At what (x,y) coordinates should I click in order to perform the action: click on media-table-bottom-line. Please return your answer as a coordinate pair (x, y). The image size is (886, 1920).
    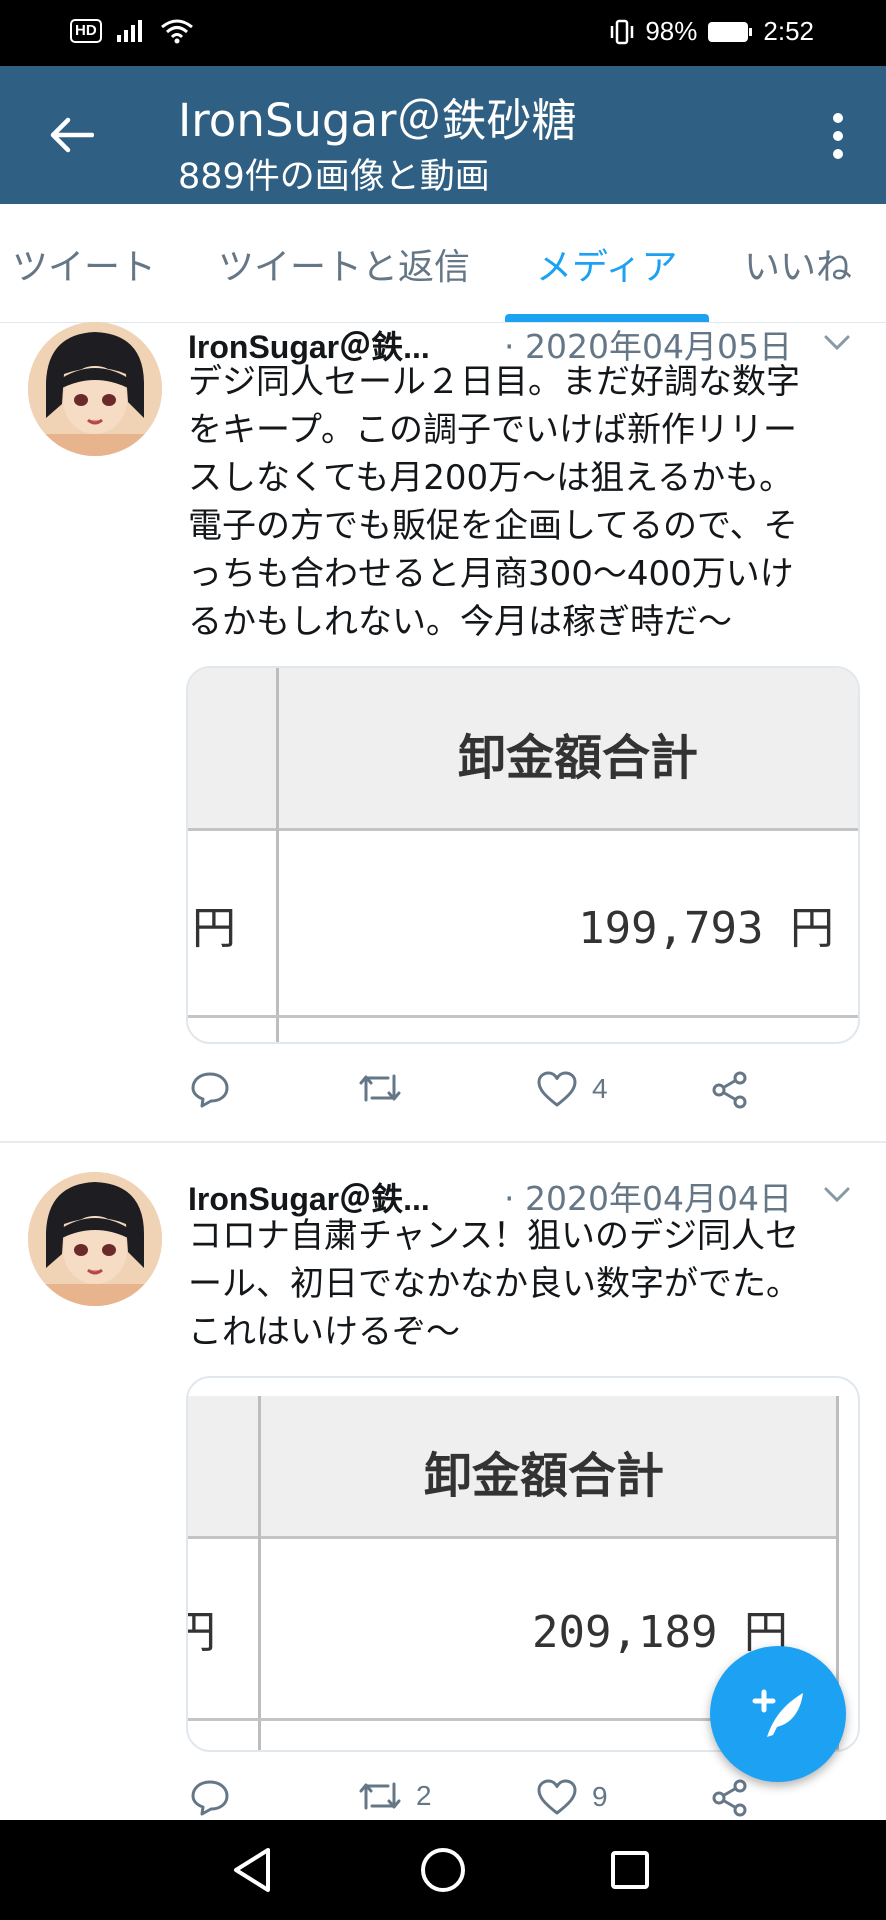
    Looking at the image, I should click on (523, 1016).